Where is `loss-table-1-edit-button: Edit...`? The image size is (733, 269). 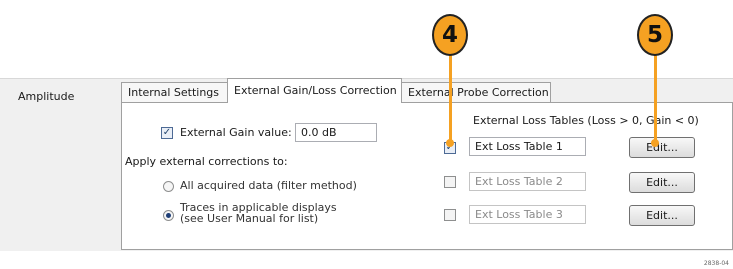 loss-table-1-edit-button: Edit... is located at coordinates (662, 147).